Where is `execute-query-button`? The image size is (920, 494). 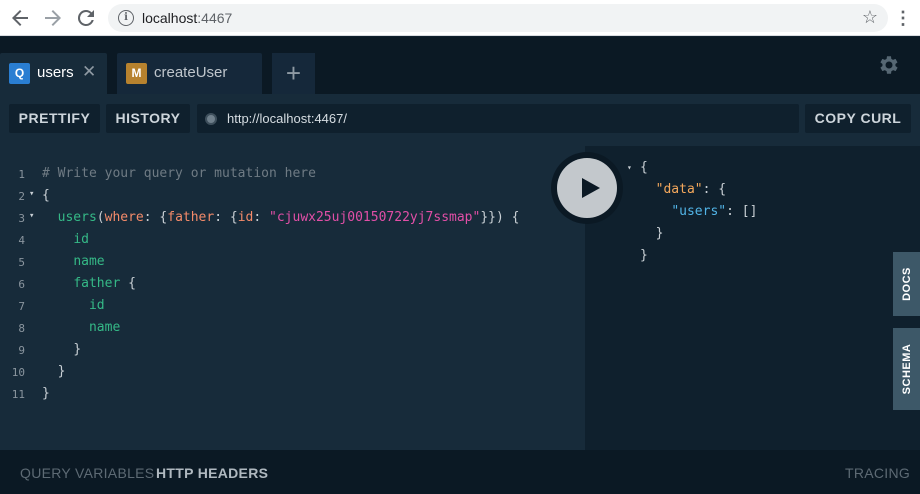
execute-query-button is located at coordinates (587, 188).